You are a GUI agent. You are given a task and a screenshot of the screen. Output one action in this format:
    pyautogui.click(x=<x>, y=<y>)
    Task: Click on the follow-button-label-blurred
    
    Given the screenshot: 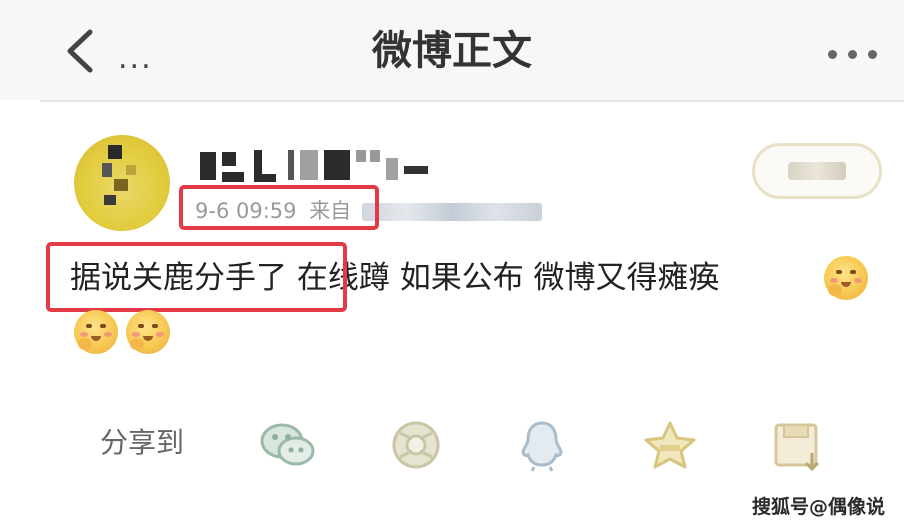 What is the action you would take?
    pyautogui.click(x=817, y=171)
    